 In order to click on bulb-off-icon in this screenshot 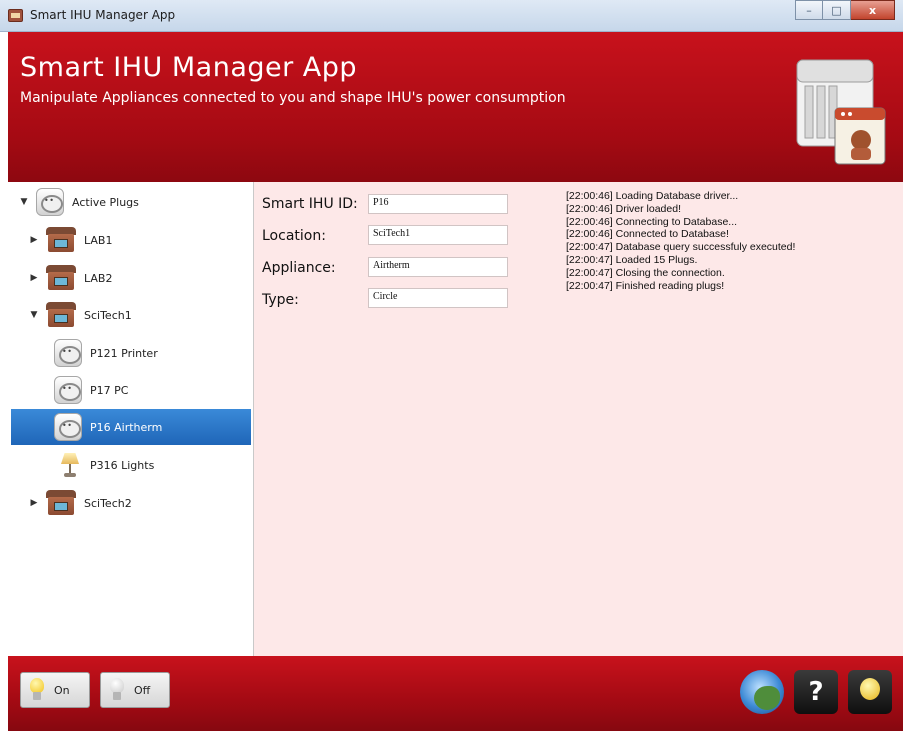, I will do `click(117, 690)`.